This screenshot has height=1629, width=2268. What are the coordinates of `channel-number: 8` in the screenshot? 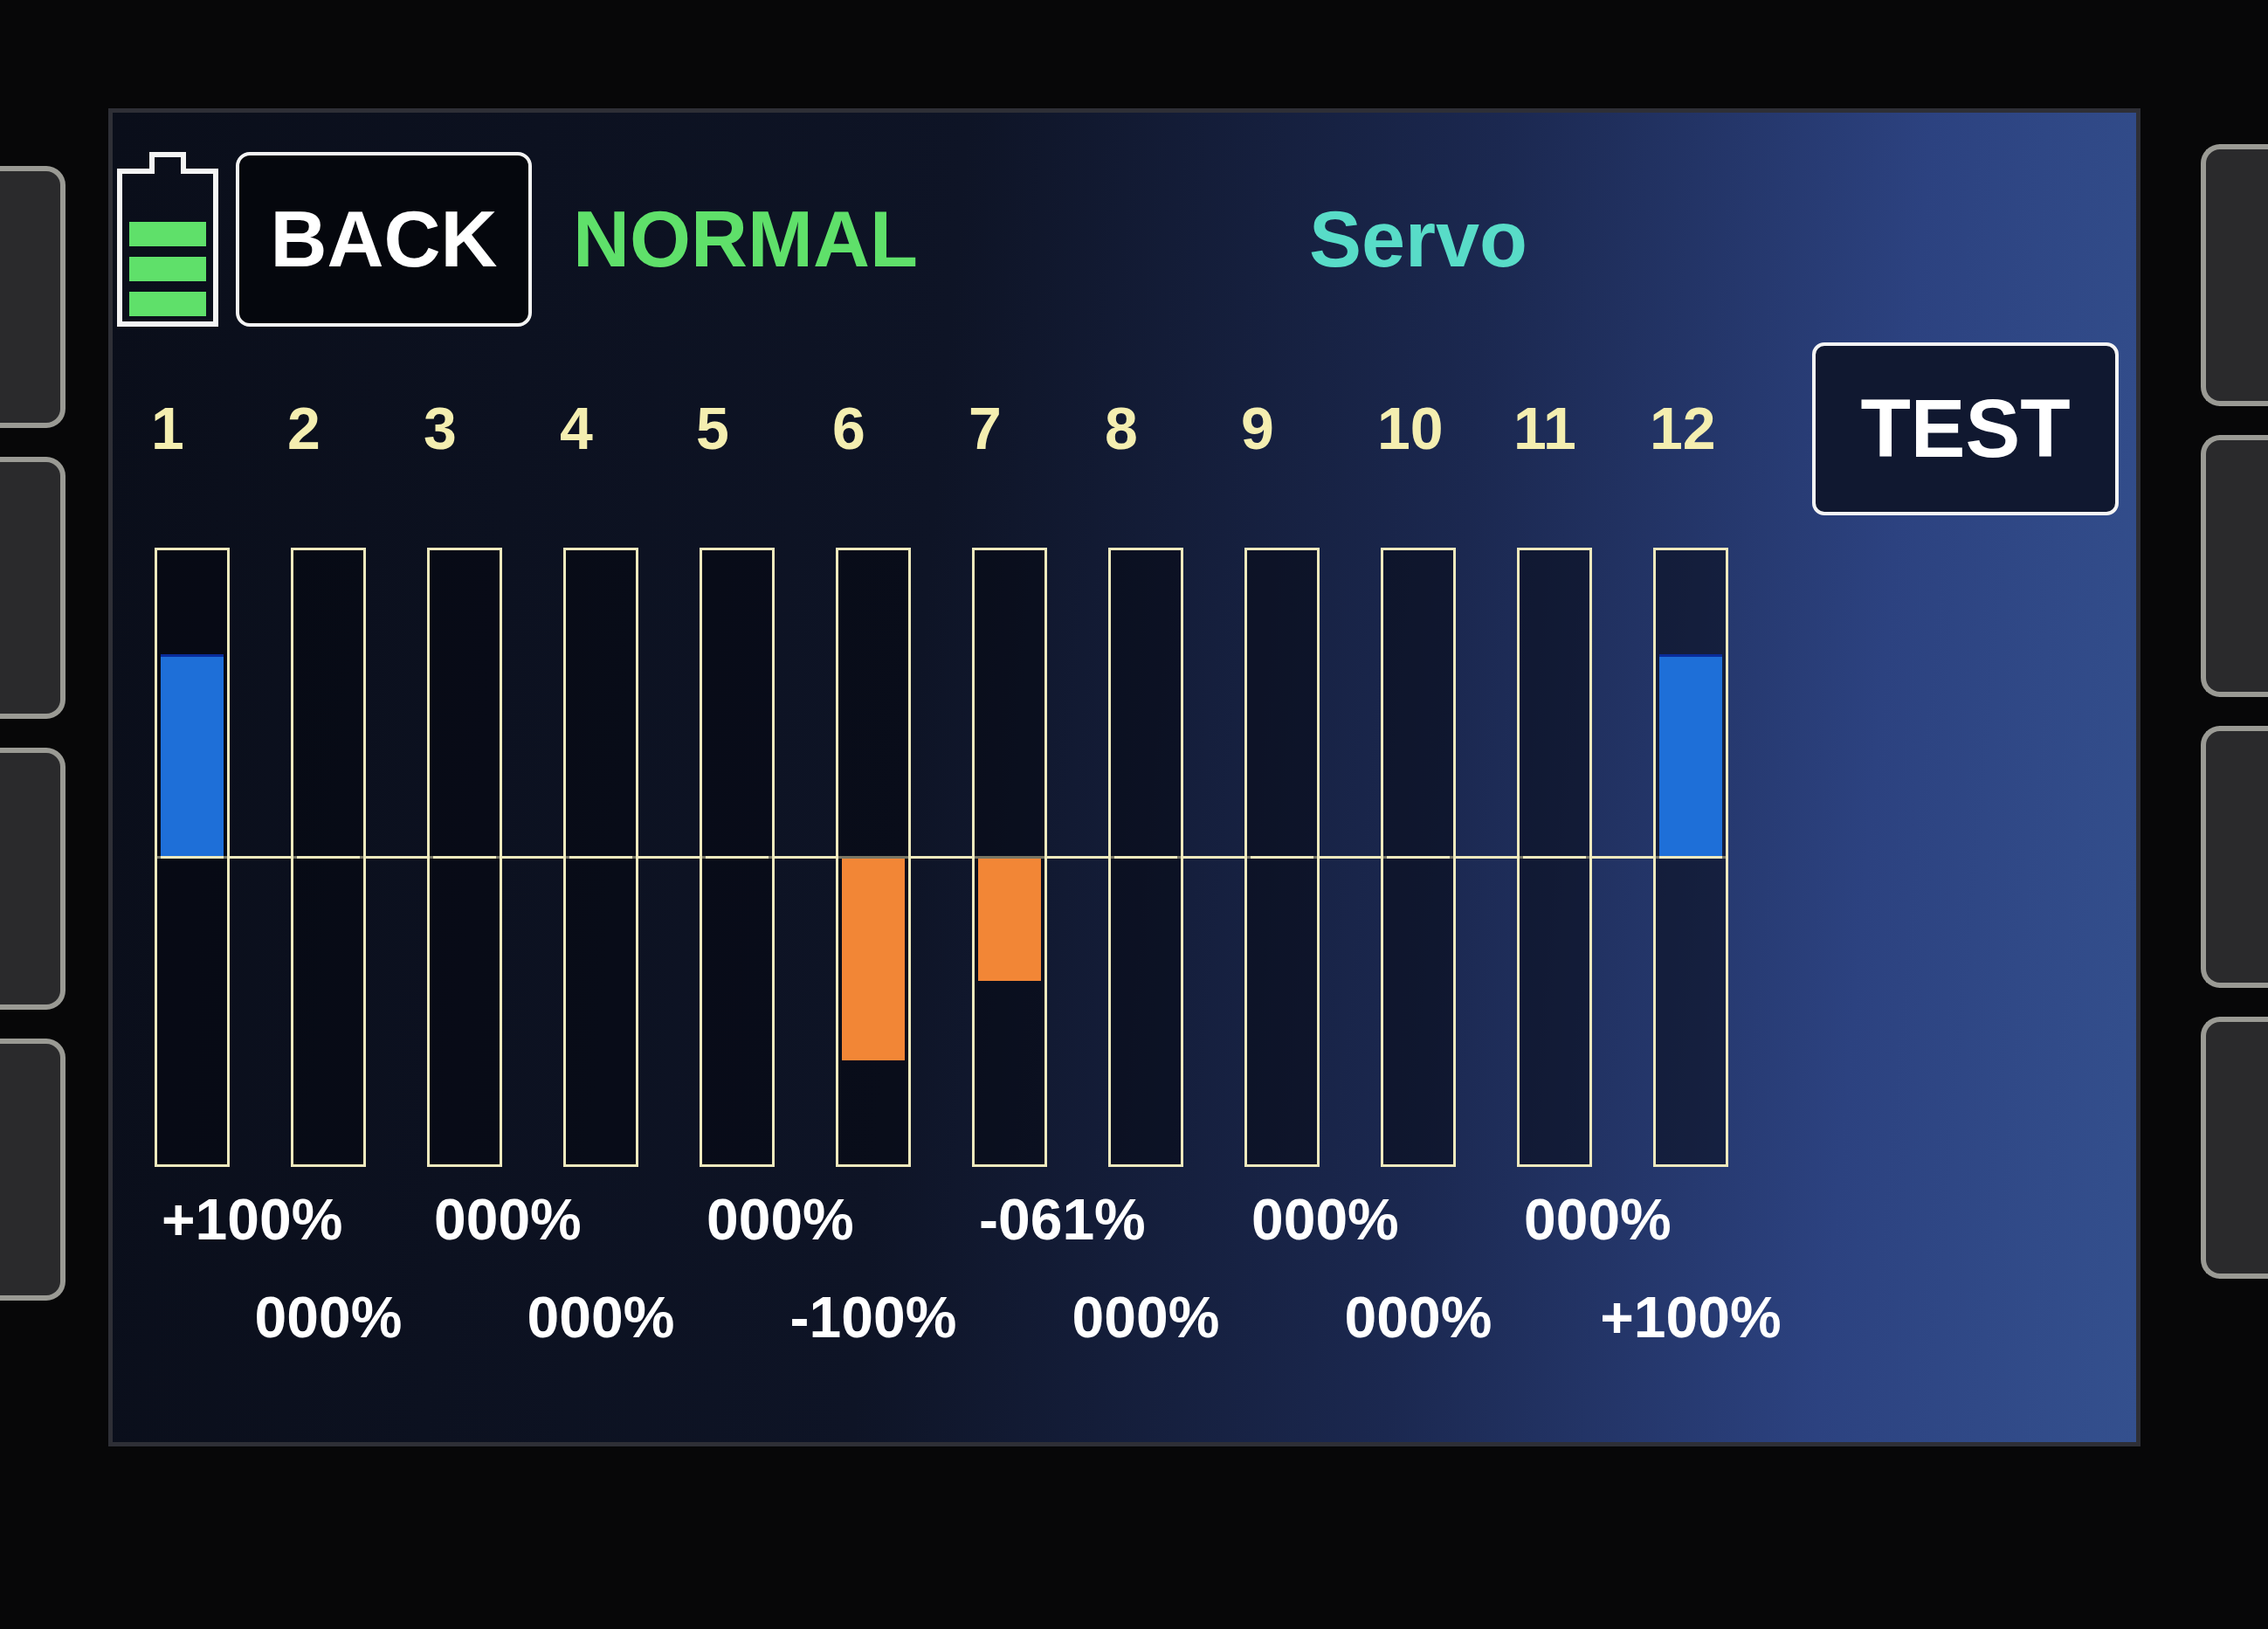 It's located at (1121, 428).